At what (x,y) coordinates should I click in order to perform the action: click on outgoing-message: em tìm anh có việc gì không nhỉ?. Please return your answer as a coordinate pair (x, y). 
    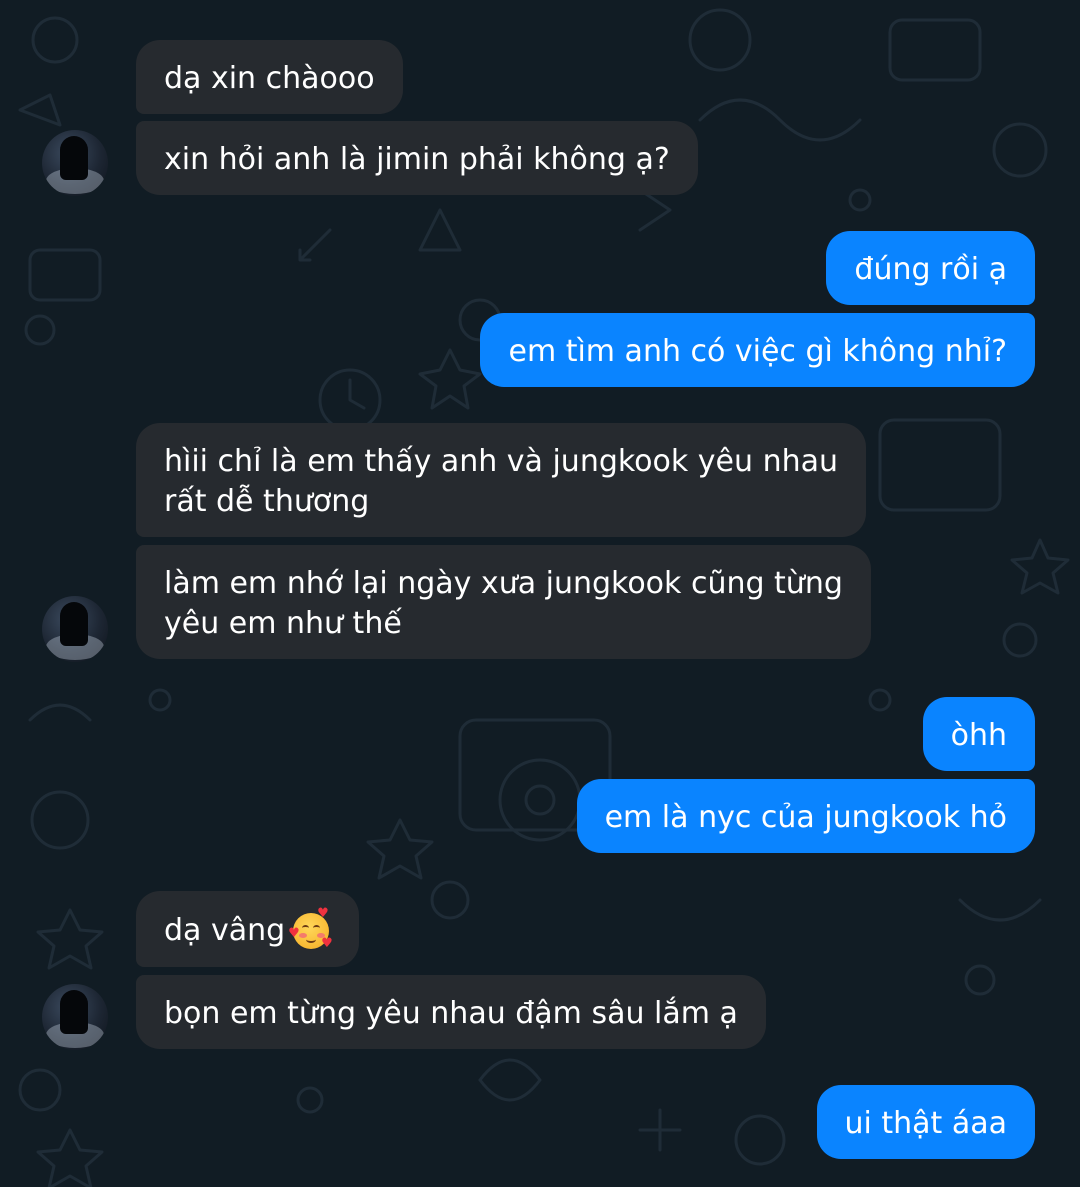
    Looking at the image, I should click on (757, 350).